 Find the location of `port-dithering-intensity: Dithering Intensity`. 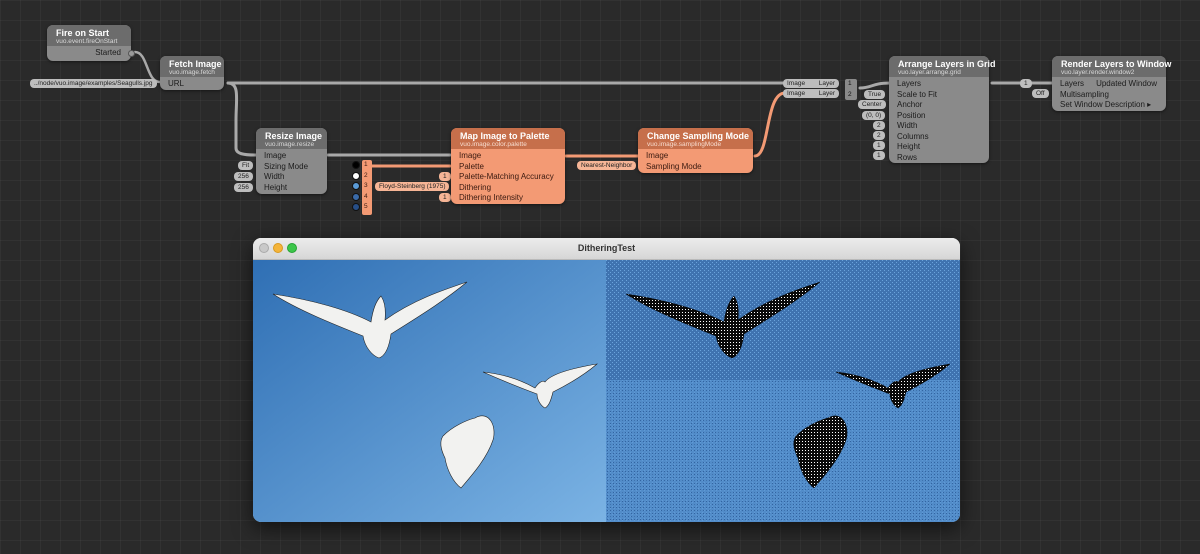

port-dithering-intensity: Dithering Intensity is located at coordinates (508, 198).